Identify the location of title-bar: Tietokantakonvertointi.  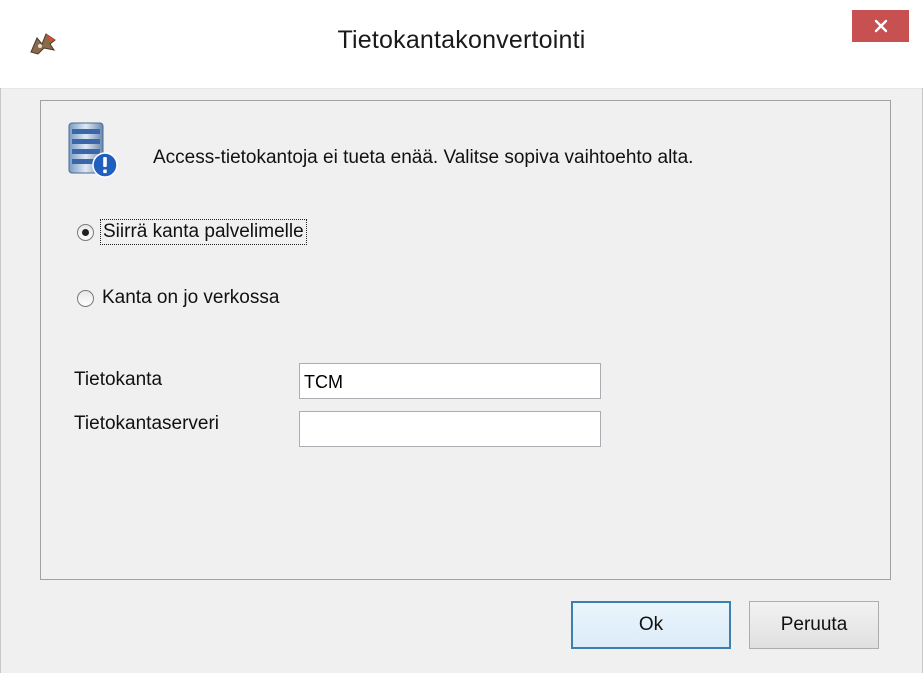
(461, 44).